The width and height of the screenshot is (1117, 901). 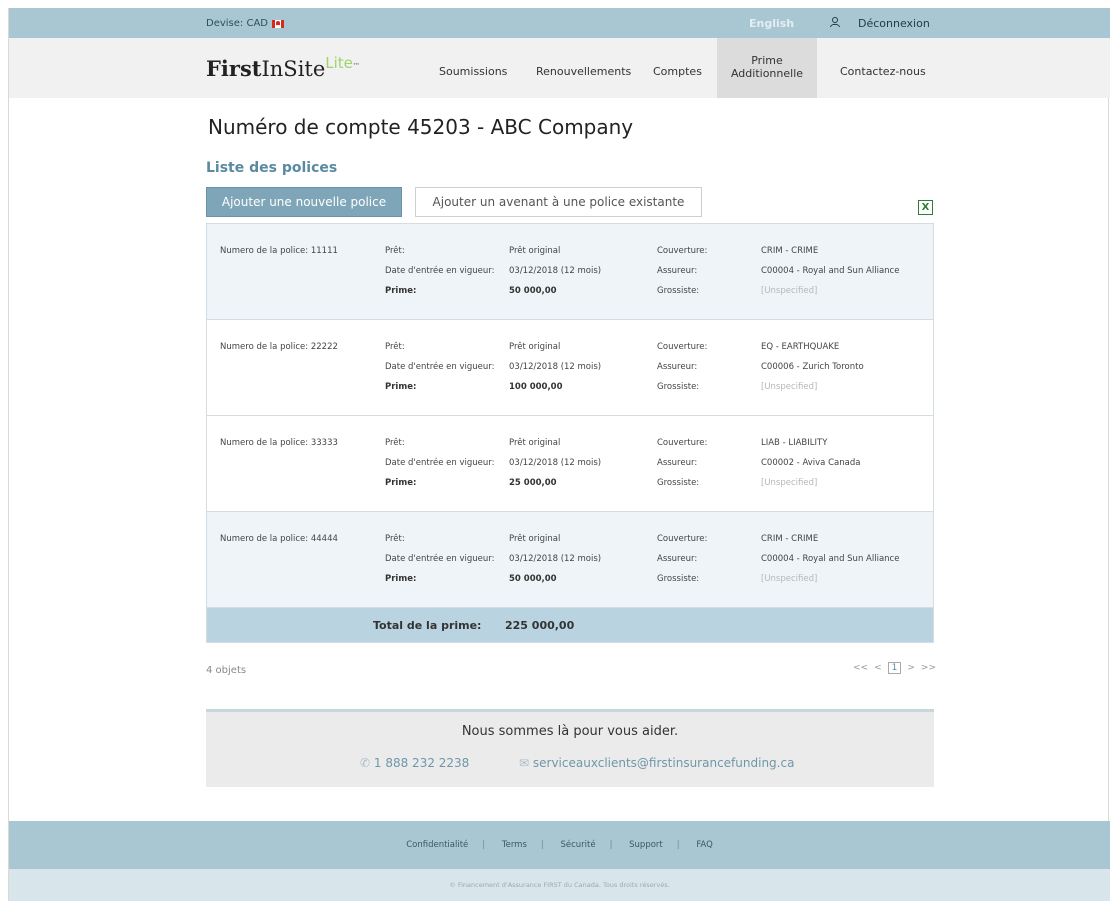 I want to click on currency-indicator: Devise: CAD, so click(x=245, y=23).